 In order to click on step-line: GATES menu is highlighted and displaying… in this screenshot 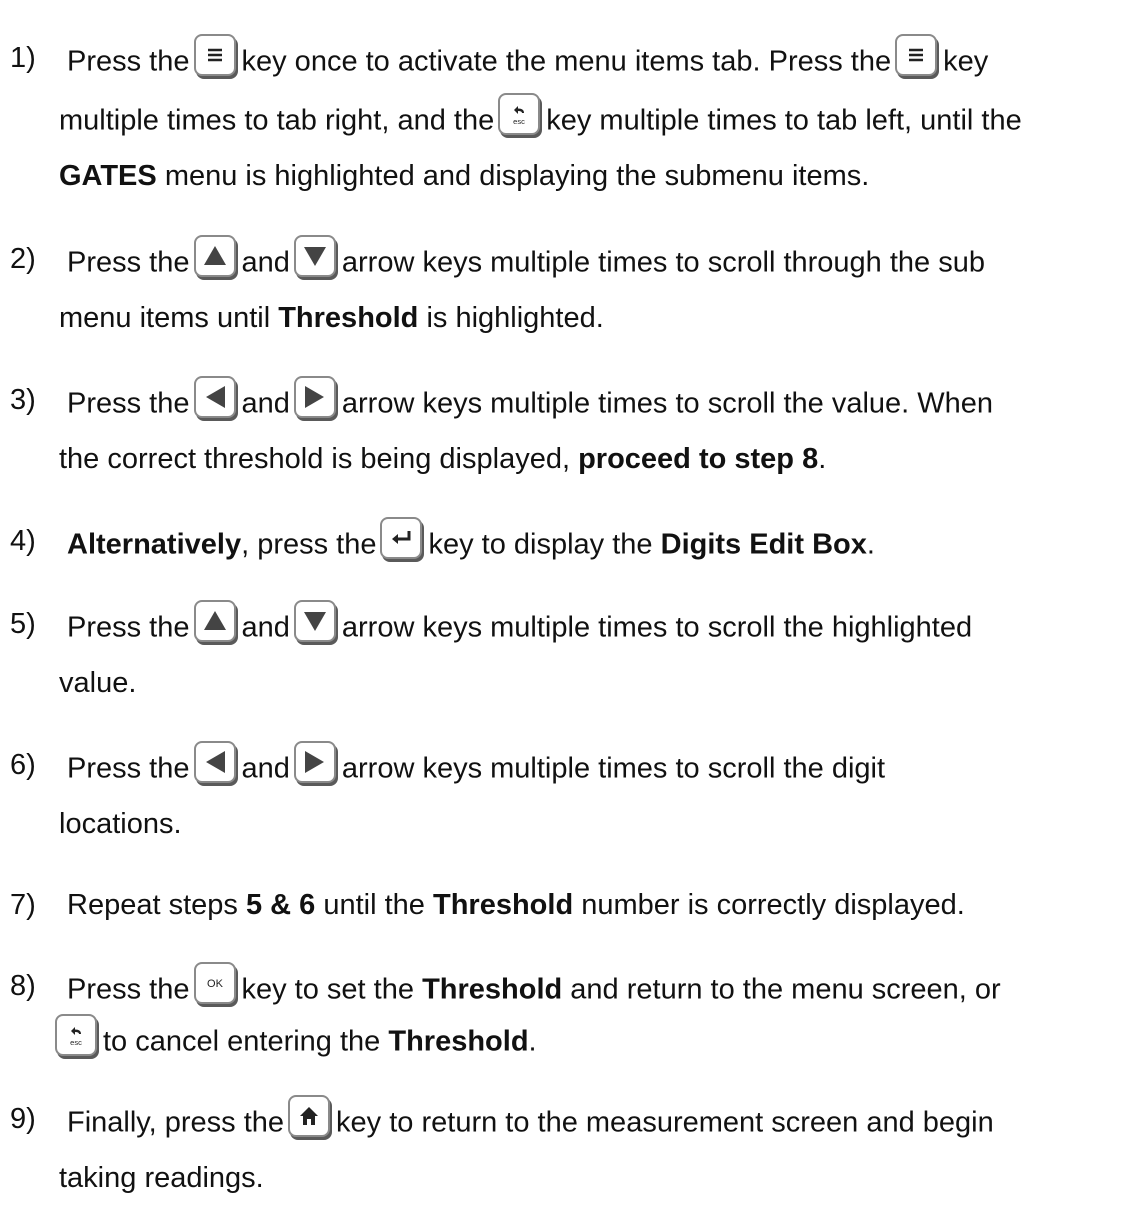, I will do `click(464, 176)`.